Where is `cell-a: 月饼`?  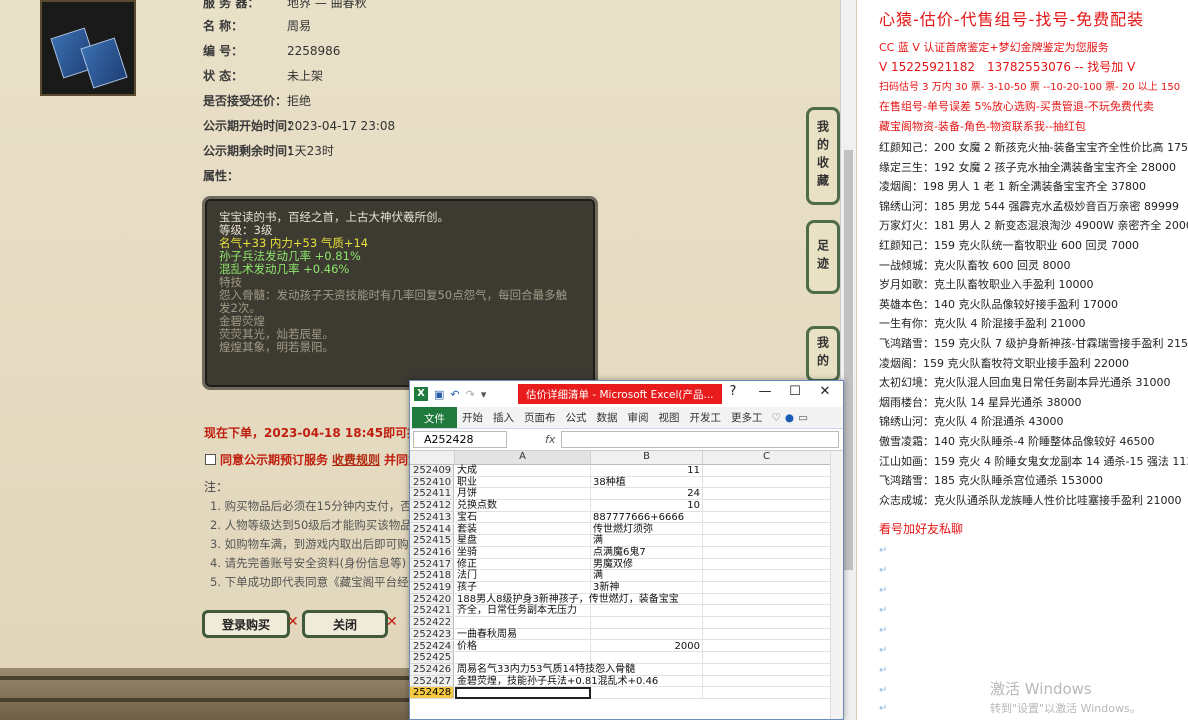
cell-a: 月饼 is located at coordinates (523, 494).